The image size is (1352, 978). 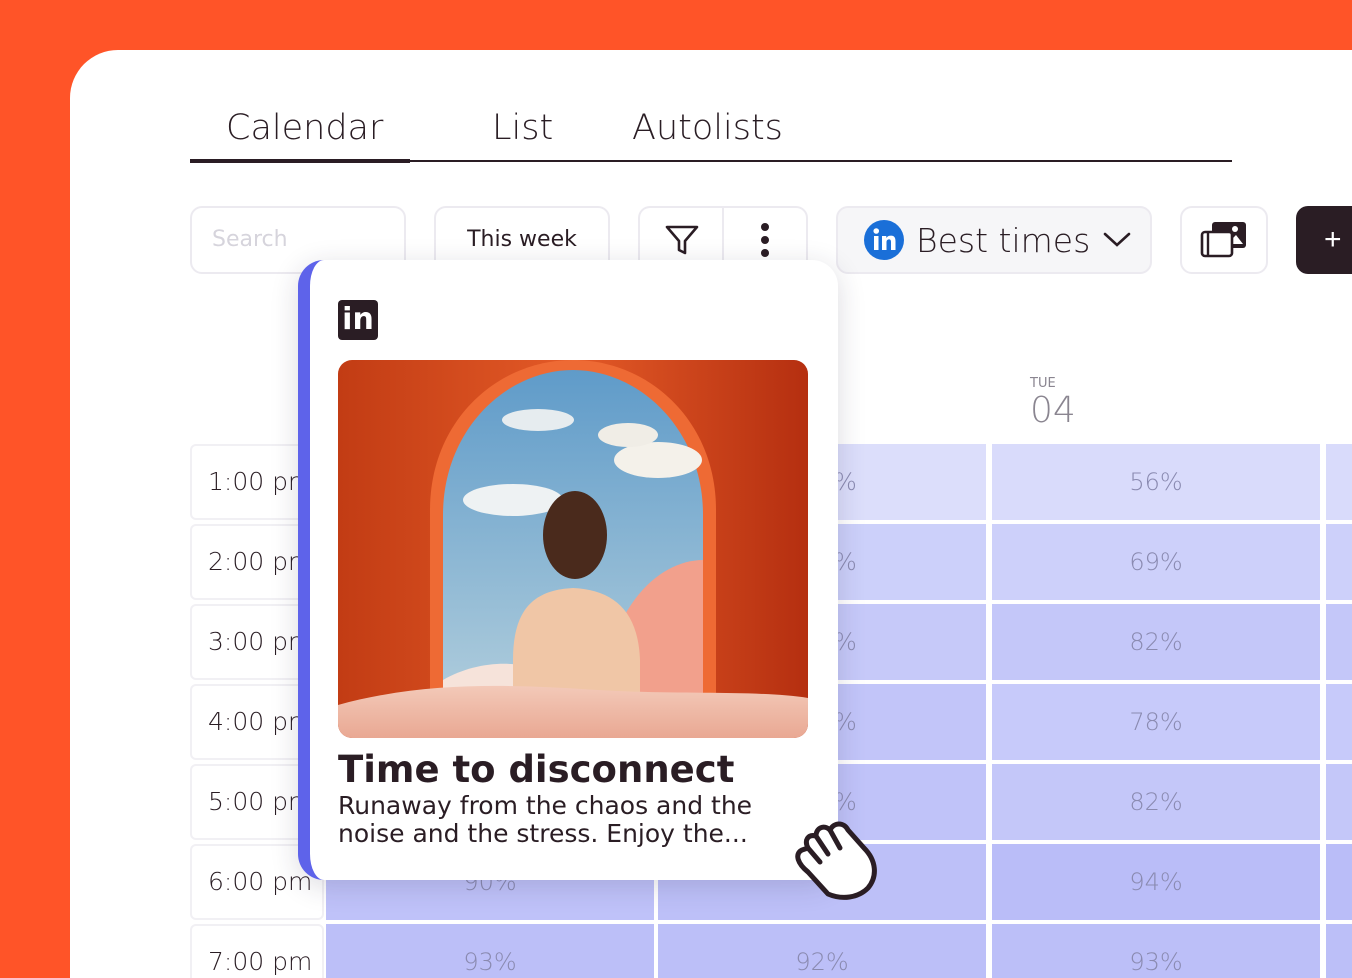 What do you see at coordinates (822, 951) in the screenshot?
I see `heat-cell: 92%` at bounding box center [822, 951].